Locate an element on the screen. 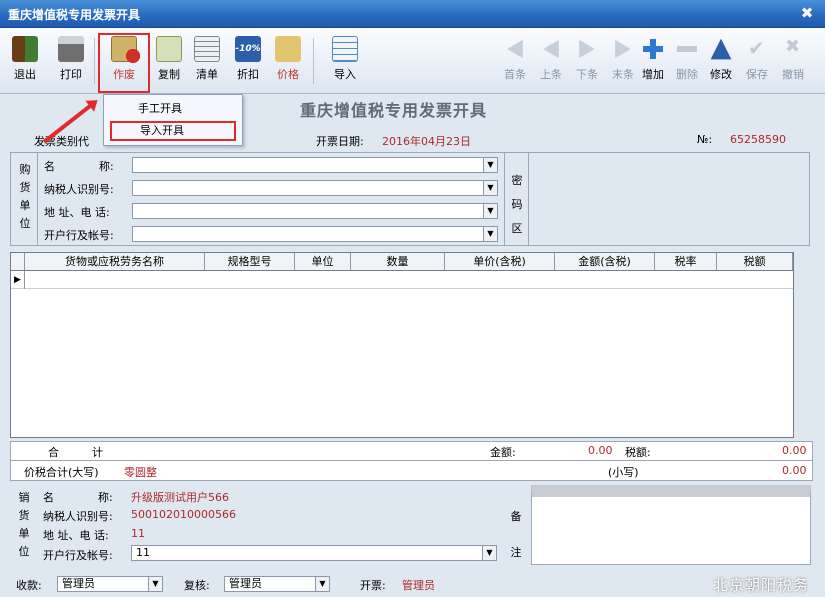 This screenshot has height=597, width=825. last-icon is located at coordinates (623, 49).